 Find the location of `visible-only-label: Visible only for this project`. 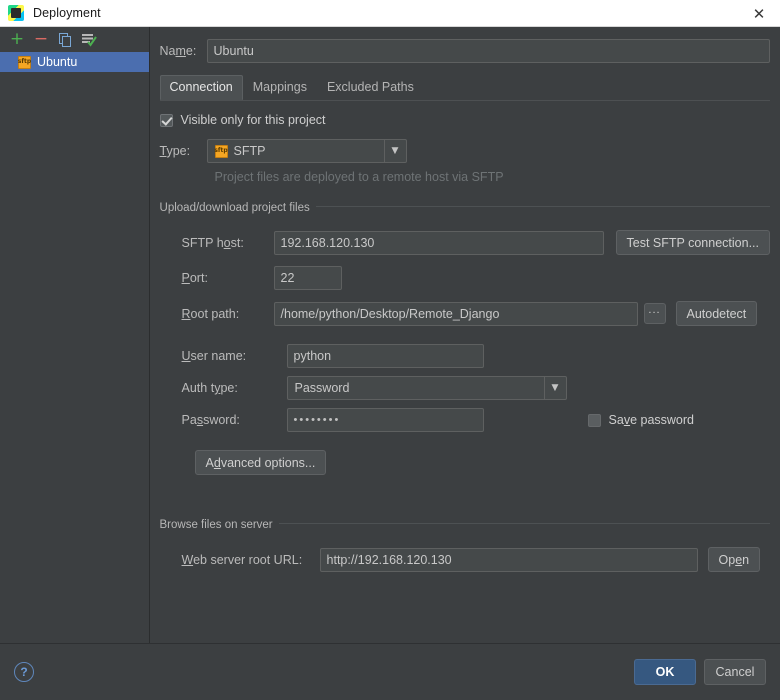

visible-only-label: Visible only for this project is located at coordinates (253, 120).